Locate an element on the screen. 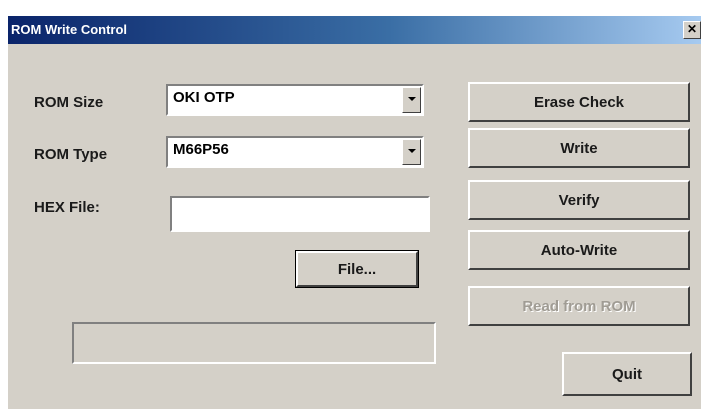  auto-write-button: Auto-Write is located at coordinates (579, 250).